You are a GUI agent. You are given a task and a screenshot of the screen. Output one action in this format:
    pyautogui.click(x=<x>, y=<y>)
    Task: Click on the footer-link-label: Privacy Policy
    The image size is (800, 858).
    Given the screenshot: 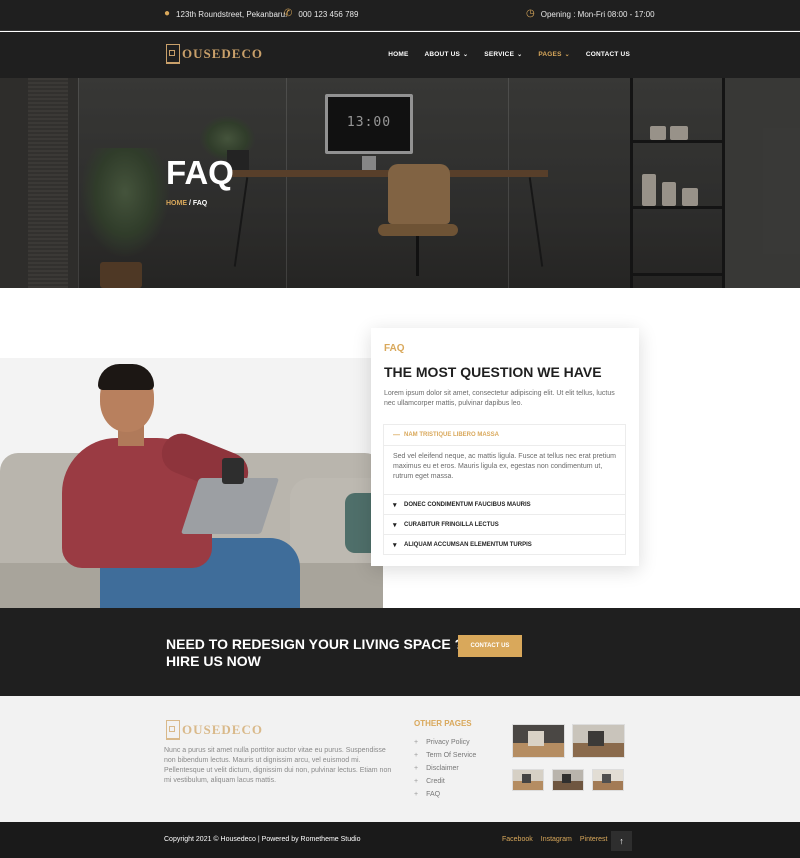 What is the action you would take?
    pyautogui.click(x=448, y=742)
    